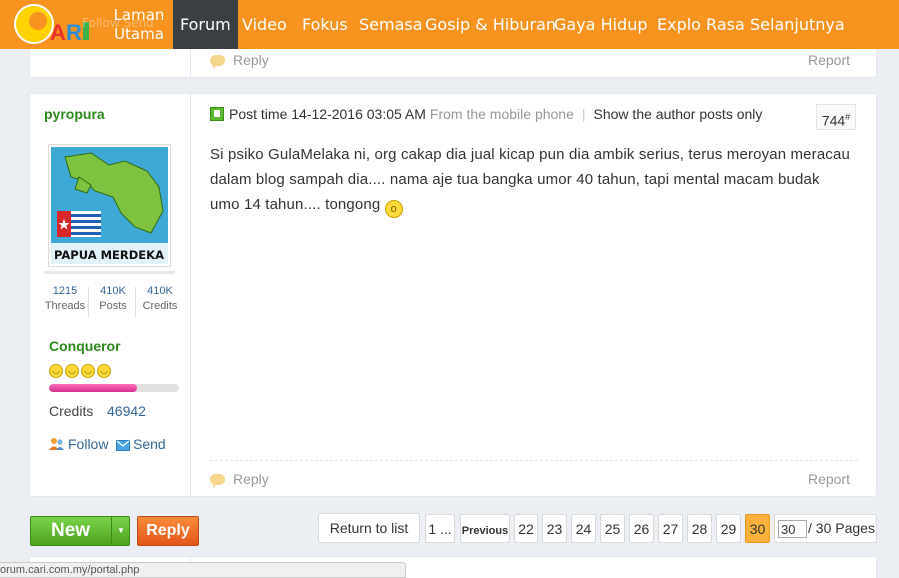 This screenshot has width=899, height=578. What do you see at coordinates (526, 528) in the screenshot?
I see `page-link: 22` at bounding box center [526, 528].